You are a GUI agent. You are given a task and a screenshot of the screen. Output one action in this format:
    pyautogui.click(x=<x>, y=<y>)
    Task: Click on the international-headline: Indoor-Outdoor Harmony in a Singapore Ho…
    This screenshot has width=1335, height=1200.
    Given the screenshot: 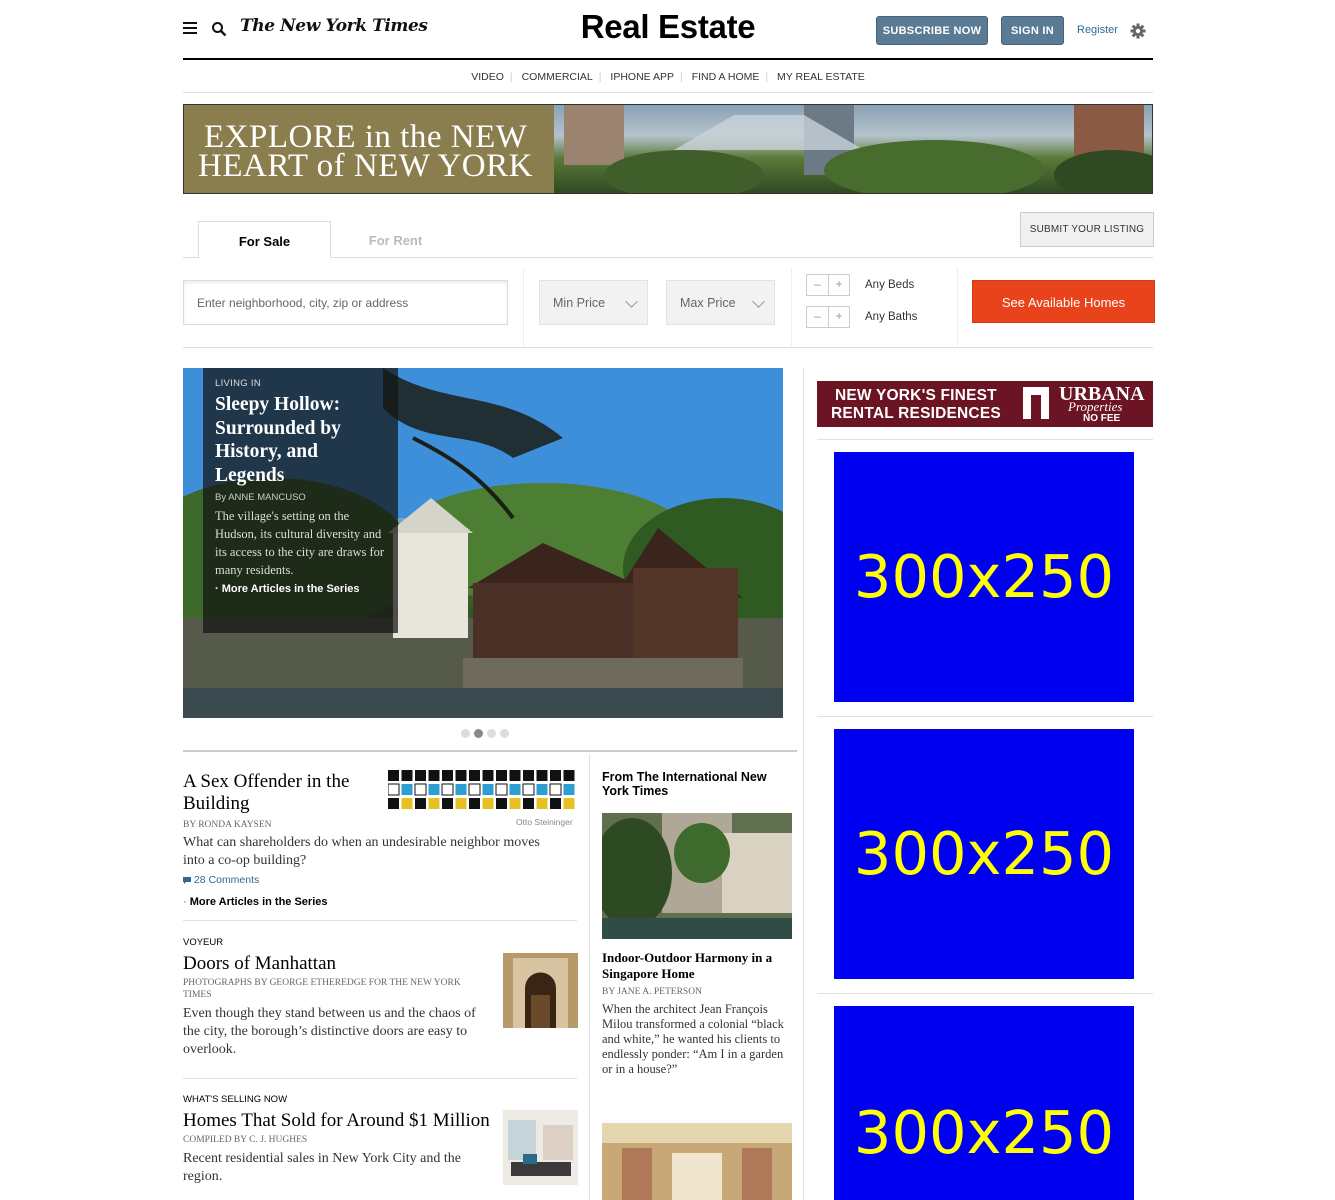 What is the action you would take?
    pyautogui.click(x=694, y=966)
    